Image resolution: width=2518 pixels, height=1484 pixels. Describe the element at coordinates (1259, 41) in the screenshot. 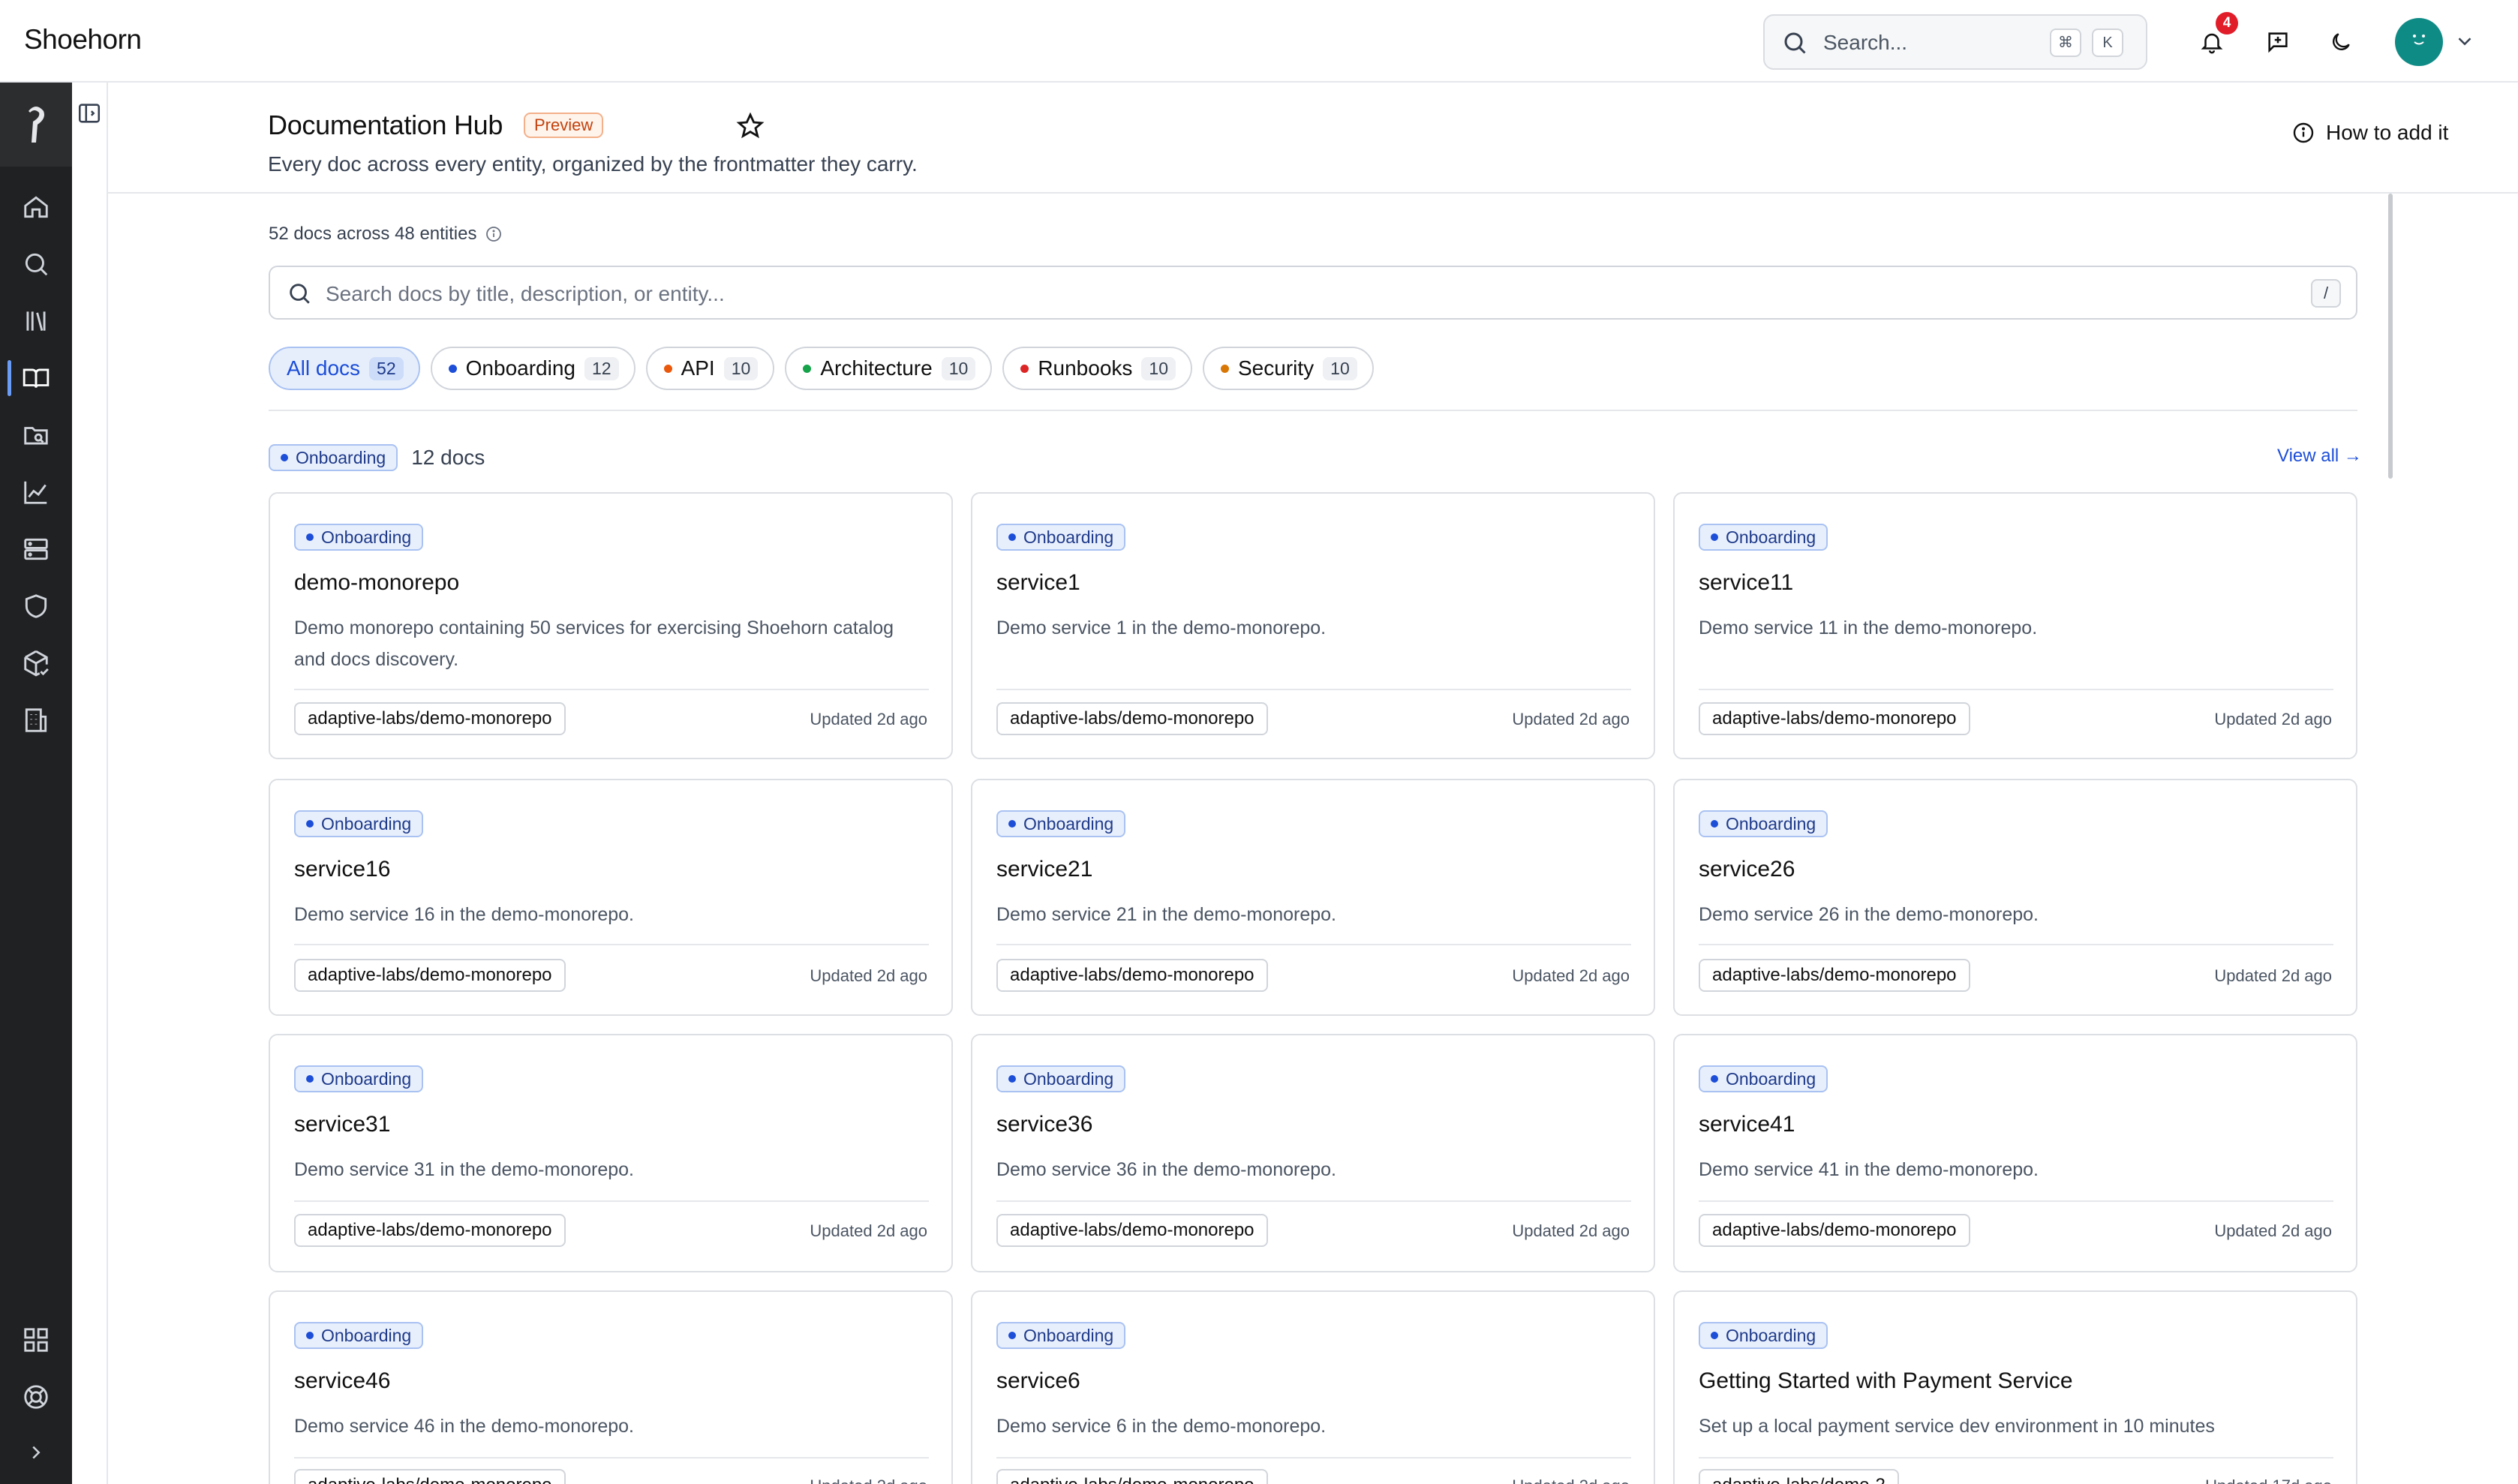

I see `top-bar: Shoehorn Search... ⌘ K 4` at that location.